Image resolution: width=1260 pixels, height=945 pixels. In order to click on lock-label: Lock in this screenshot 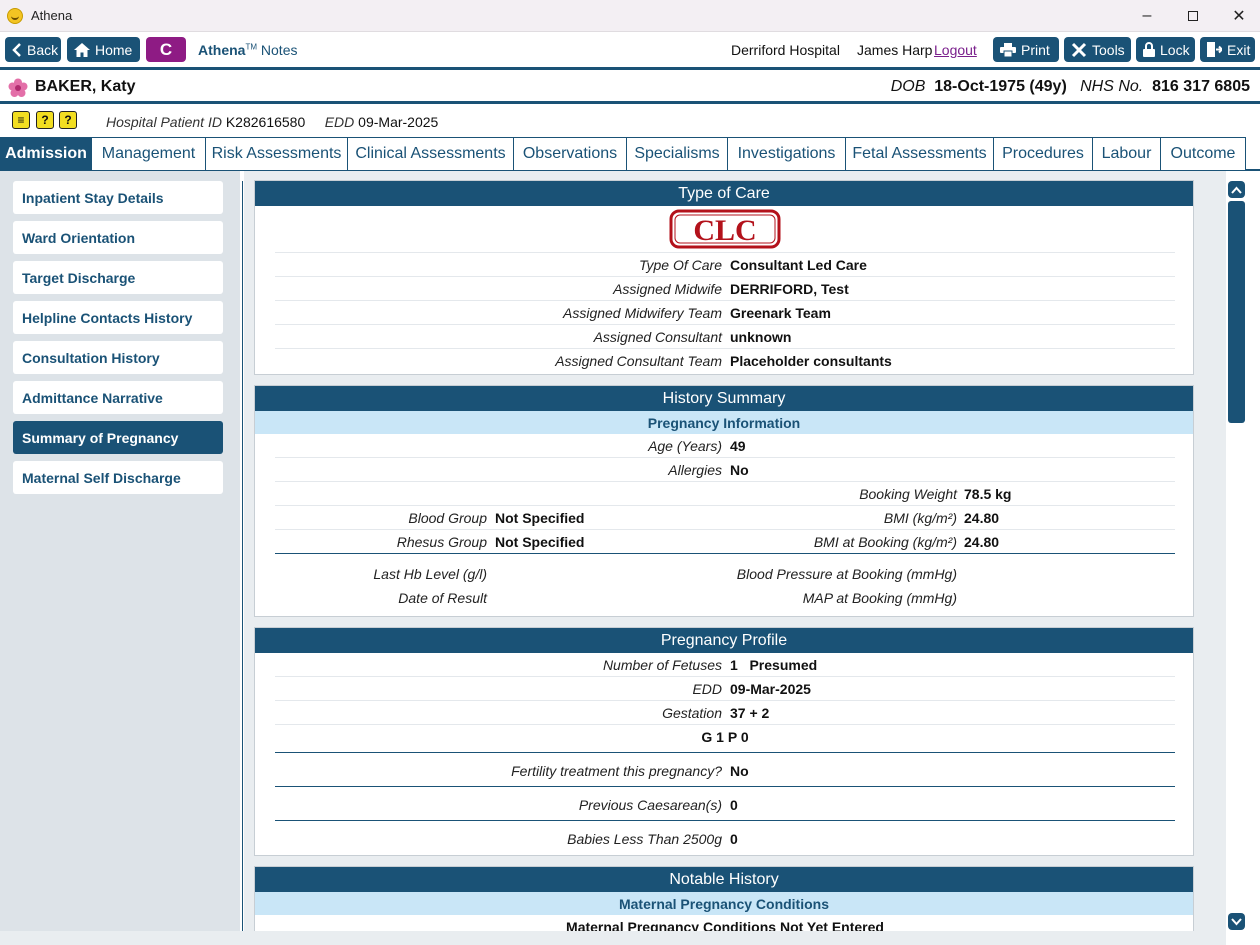, I will do `click(1175, 49)`.